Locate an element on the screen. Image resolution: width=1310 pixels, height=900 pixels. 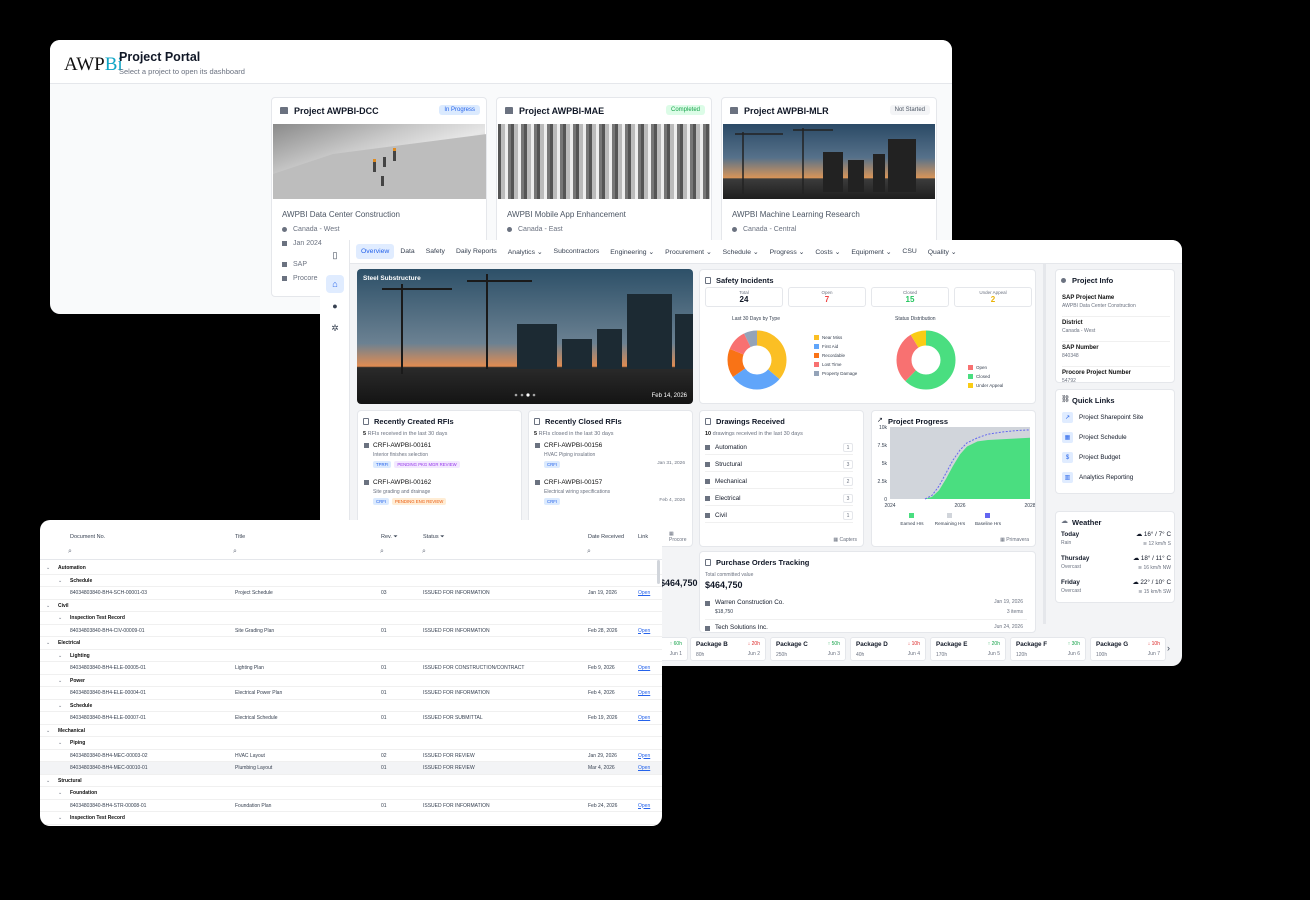
drawing-discipline-row: Mechanical 2 is located at coordinates (779, 482).